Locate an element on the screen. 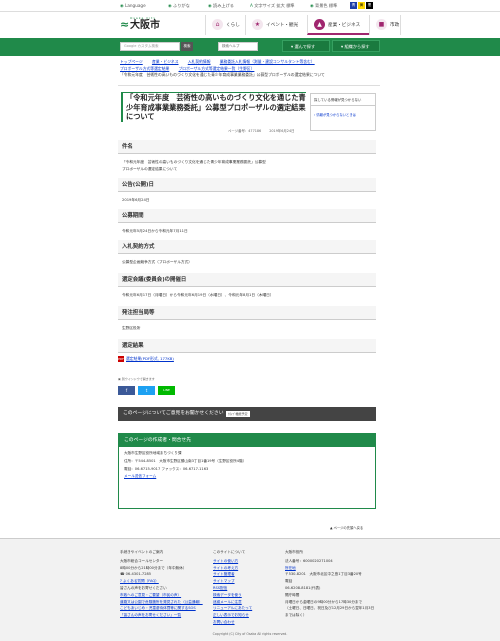  text-size-standard: 標準 is located at coordinates (290, 5).